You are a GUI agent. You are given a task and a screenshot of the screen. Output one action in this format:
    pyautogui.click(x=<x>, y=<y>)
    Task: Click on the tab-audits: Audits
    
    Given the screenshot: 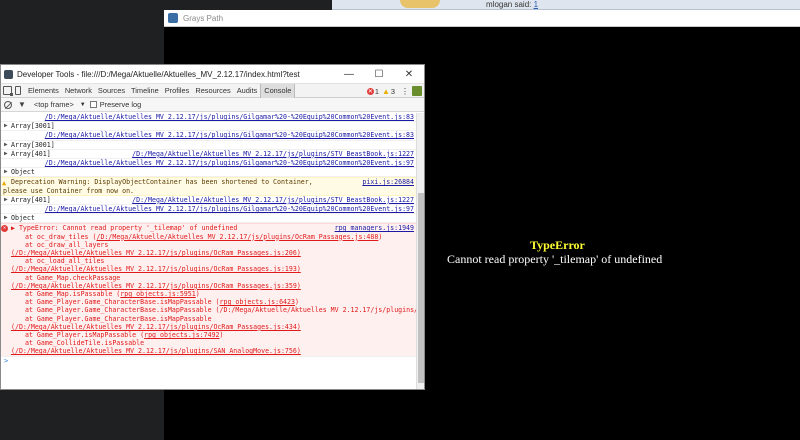 What is the action you would take?
    pyautogui.click(x=247, y=90)
    